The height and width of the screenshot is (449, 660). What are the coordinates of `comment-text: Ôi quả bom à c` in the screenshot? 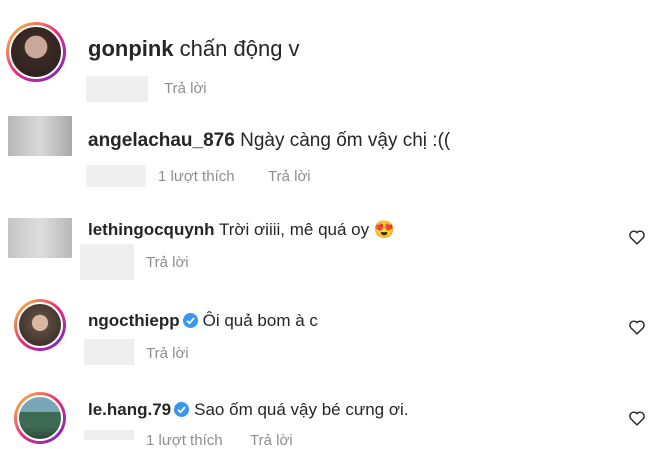 It's located at (260, 320).